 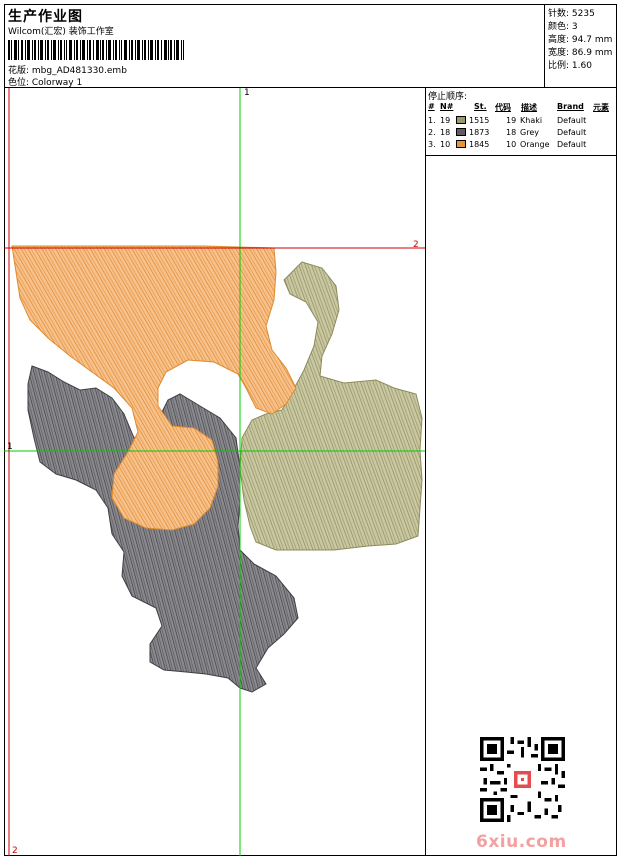 What do you see at coordinates (507, 120) in the screenshot?
I see `table-row: 1. 19 1515 19 Khaki Default` at bounding box center [507, 120].